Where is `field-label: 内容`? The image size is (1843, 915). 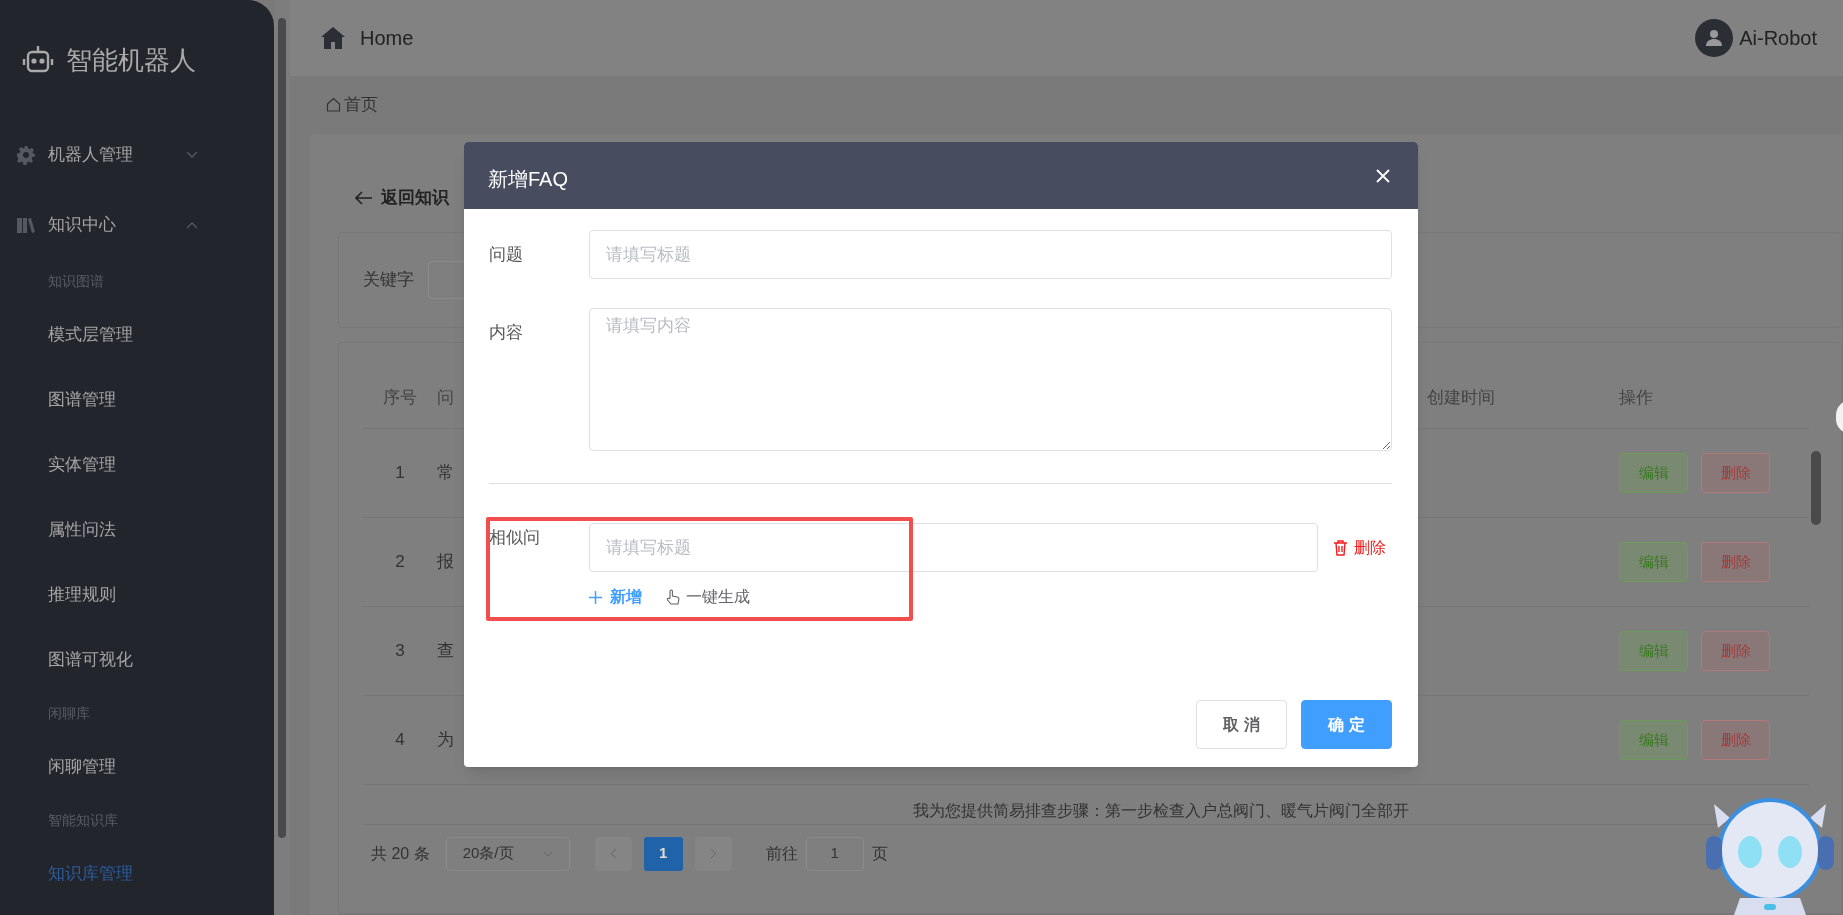
field-label: 内容 is located at coordinates (506, 333).